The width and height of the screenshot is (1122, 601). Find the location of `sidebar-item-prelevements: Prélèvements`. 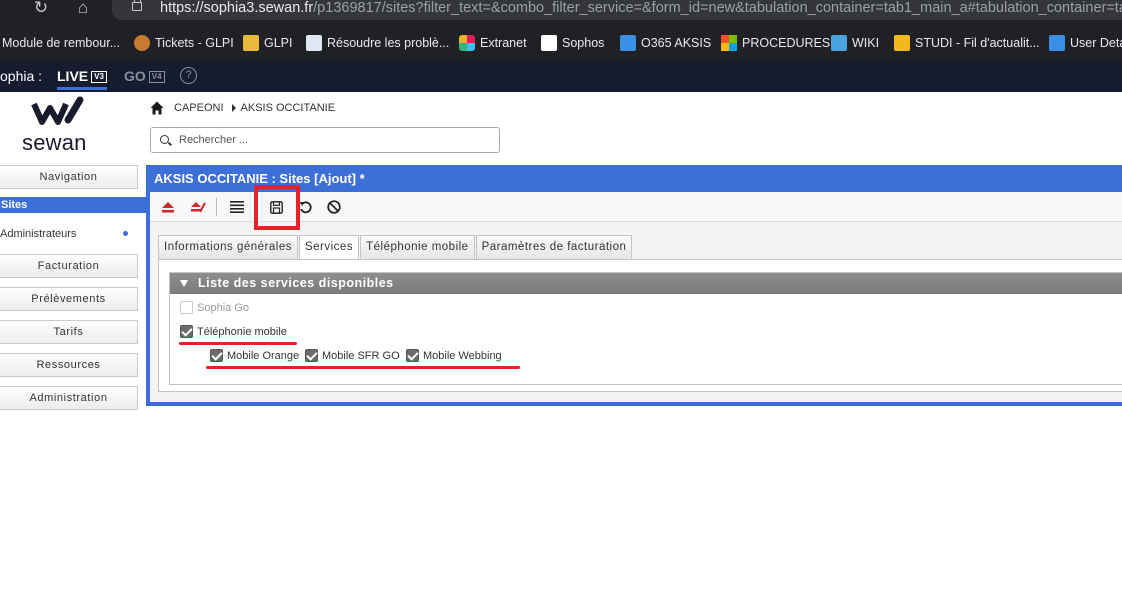

sidebar-item-prelevements: Prélèvements is located at coordinates (69, 299).